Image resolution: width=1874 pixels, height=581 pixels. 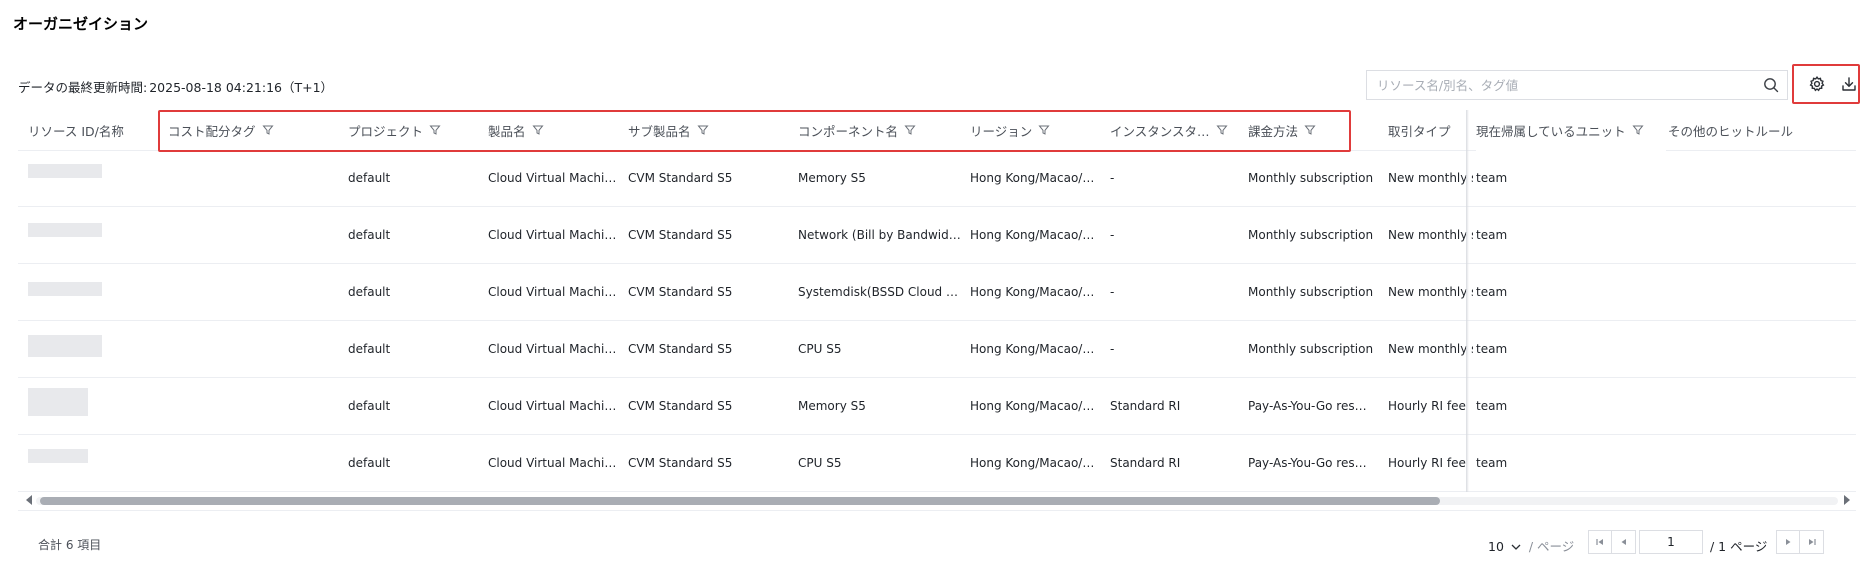 I want to click on next-page-button, so click(x=1788, y=542).